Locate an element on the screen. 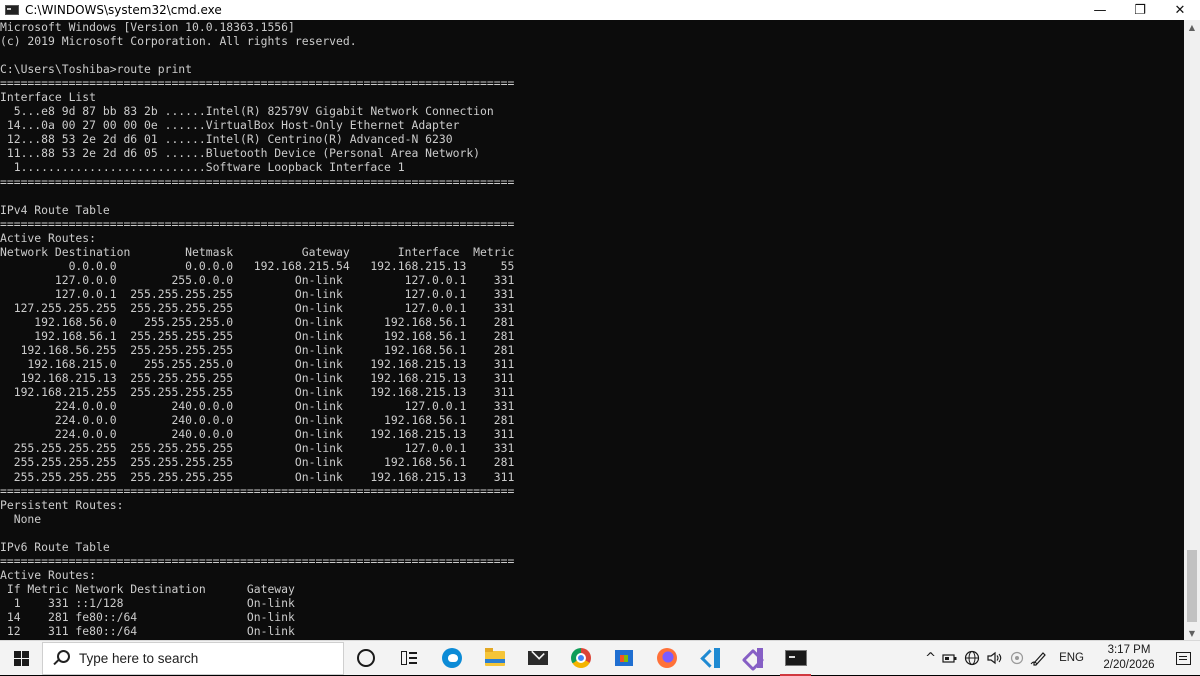  clock: 3:17 PM 2/20/2026 is located at coordinates (1129, 658).